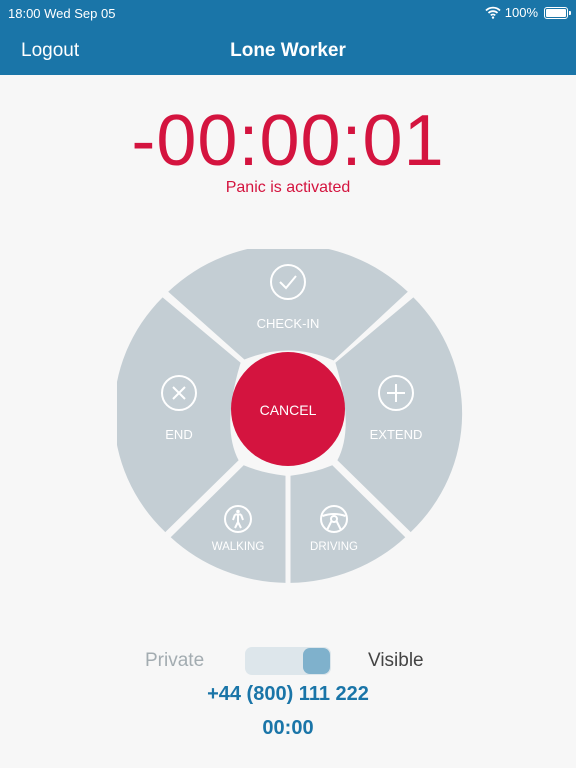 The height and width of the screenshot is (768, 576). I want to click on status-right: 100%, so click(528, 12).